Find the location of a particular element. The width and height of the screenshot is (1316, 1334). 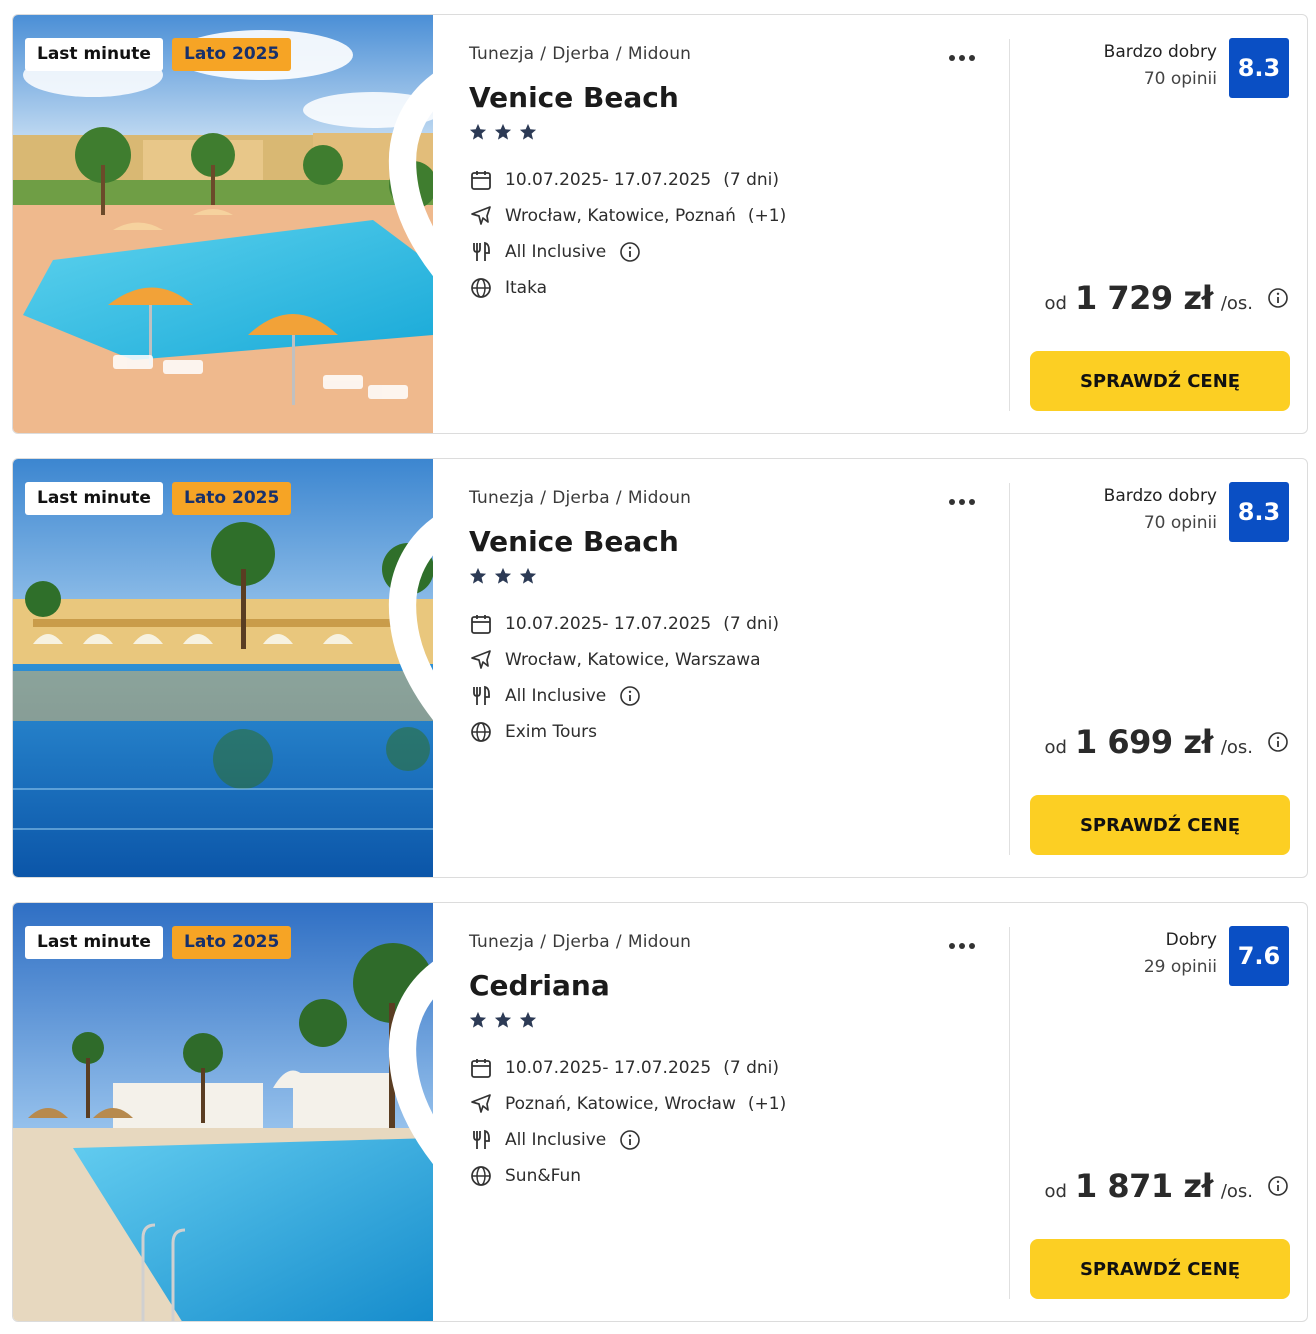

departure-airports: Wrocław, Katowice, Poznań is located at coordinates (620, 216).